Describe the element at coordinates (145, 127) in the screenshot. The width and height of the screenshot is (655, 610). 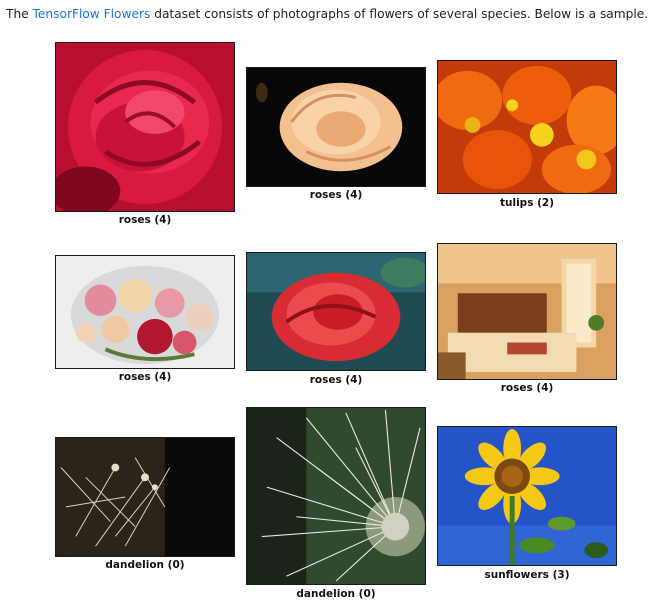
I see `sample-image-red-rose` at that location.